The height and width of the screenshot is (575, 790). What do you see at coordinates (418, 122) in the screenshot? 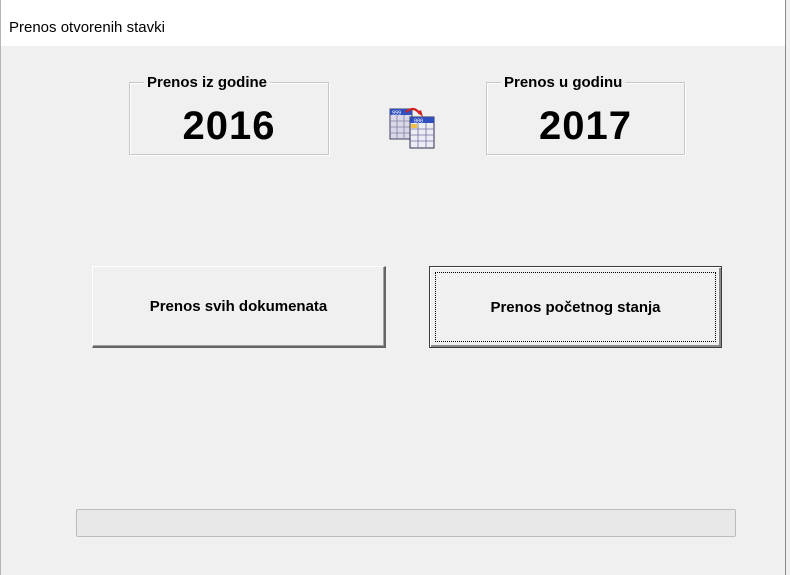
I see `svg-text: 000` at bounding box center [418, 122].